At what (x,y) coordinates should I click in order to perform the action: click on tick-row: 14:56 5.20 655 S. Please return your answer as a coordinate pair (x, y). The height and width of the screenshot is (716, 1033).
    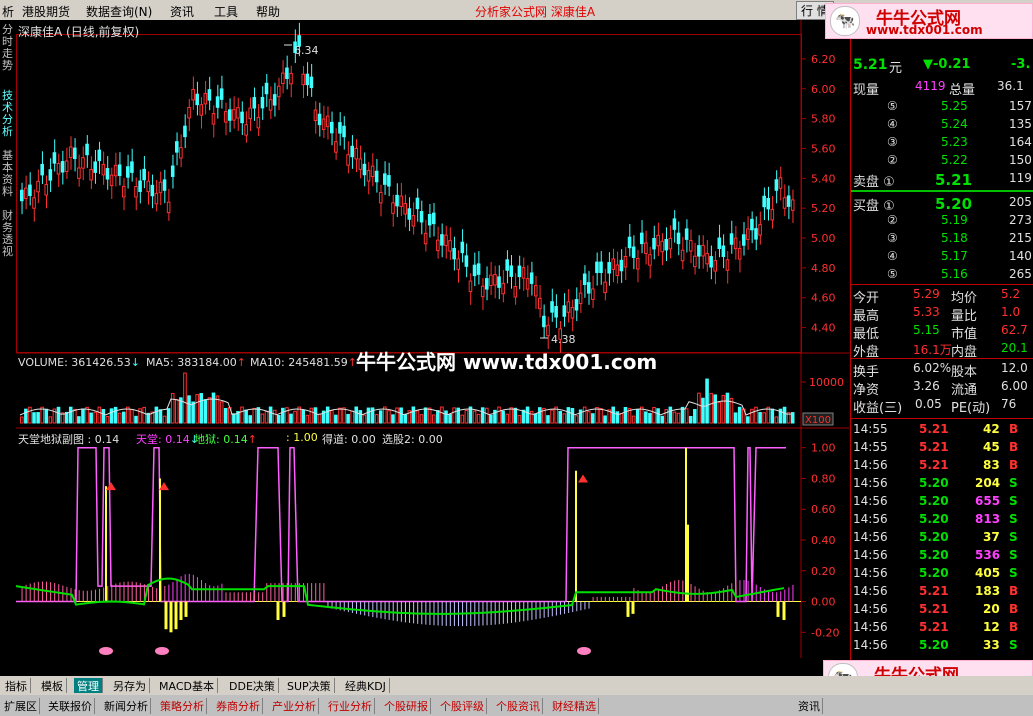
    Looking at the image, I should click on (935, 501).